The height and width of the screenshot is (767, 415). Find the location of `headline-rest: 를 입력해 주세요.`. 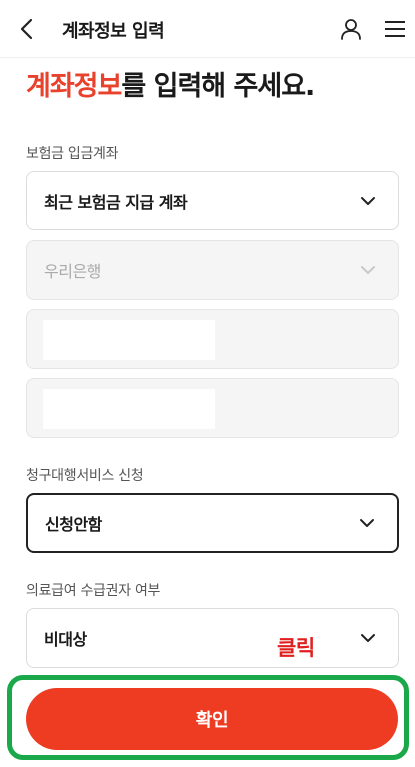

headline-rest: 를 입력해 주세요. is located at coordinates (218, 86).